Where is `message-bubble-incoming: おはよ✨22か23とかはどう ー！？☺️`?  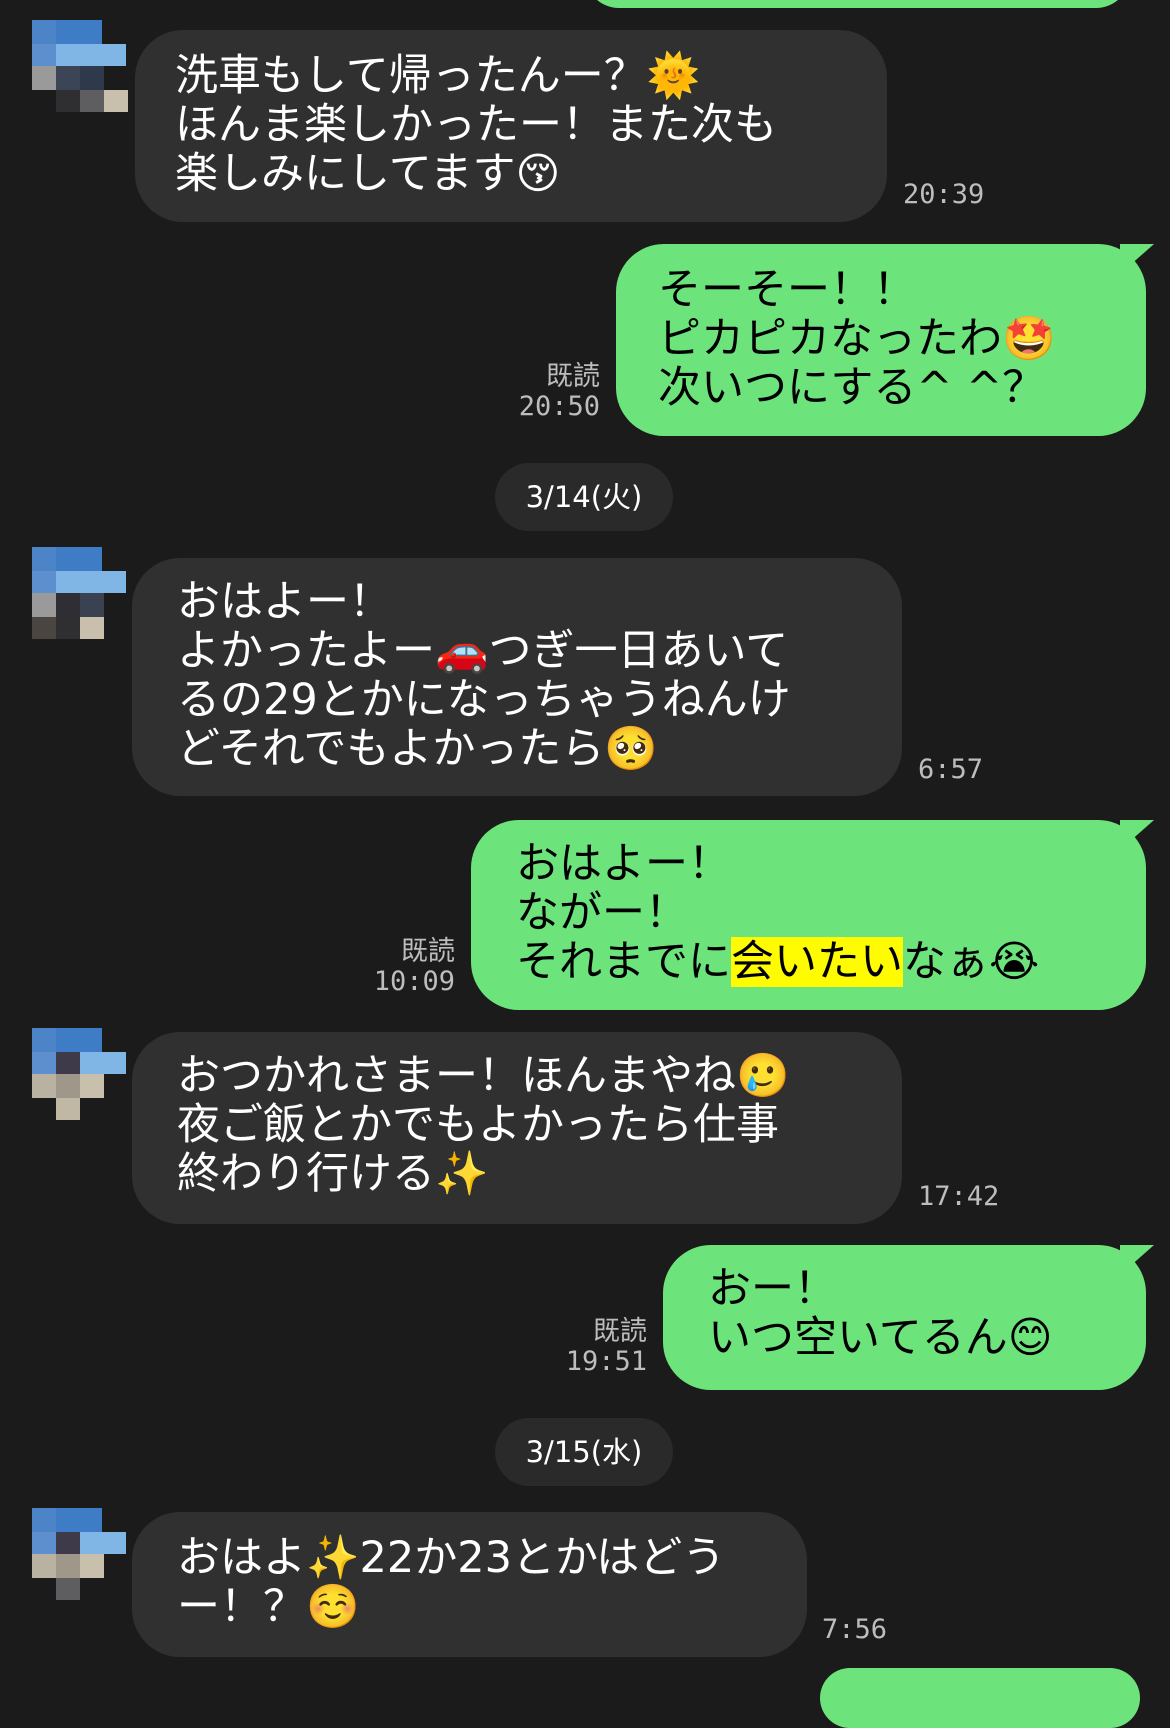
message-bubble-incoming: おはよ✨22か23とかはどう ー！？☺️ is located at coordinates (469, 1584).